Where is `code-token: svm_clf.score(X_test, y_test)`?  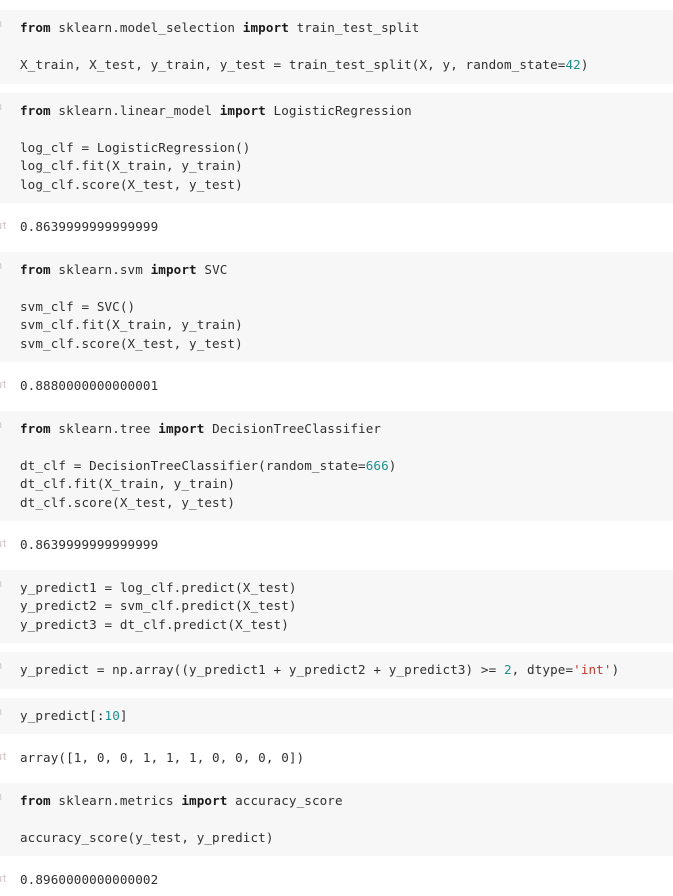
code-token: svm_clf.score(X_test, y_test) is located at coordinates (131, 343).